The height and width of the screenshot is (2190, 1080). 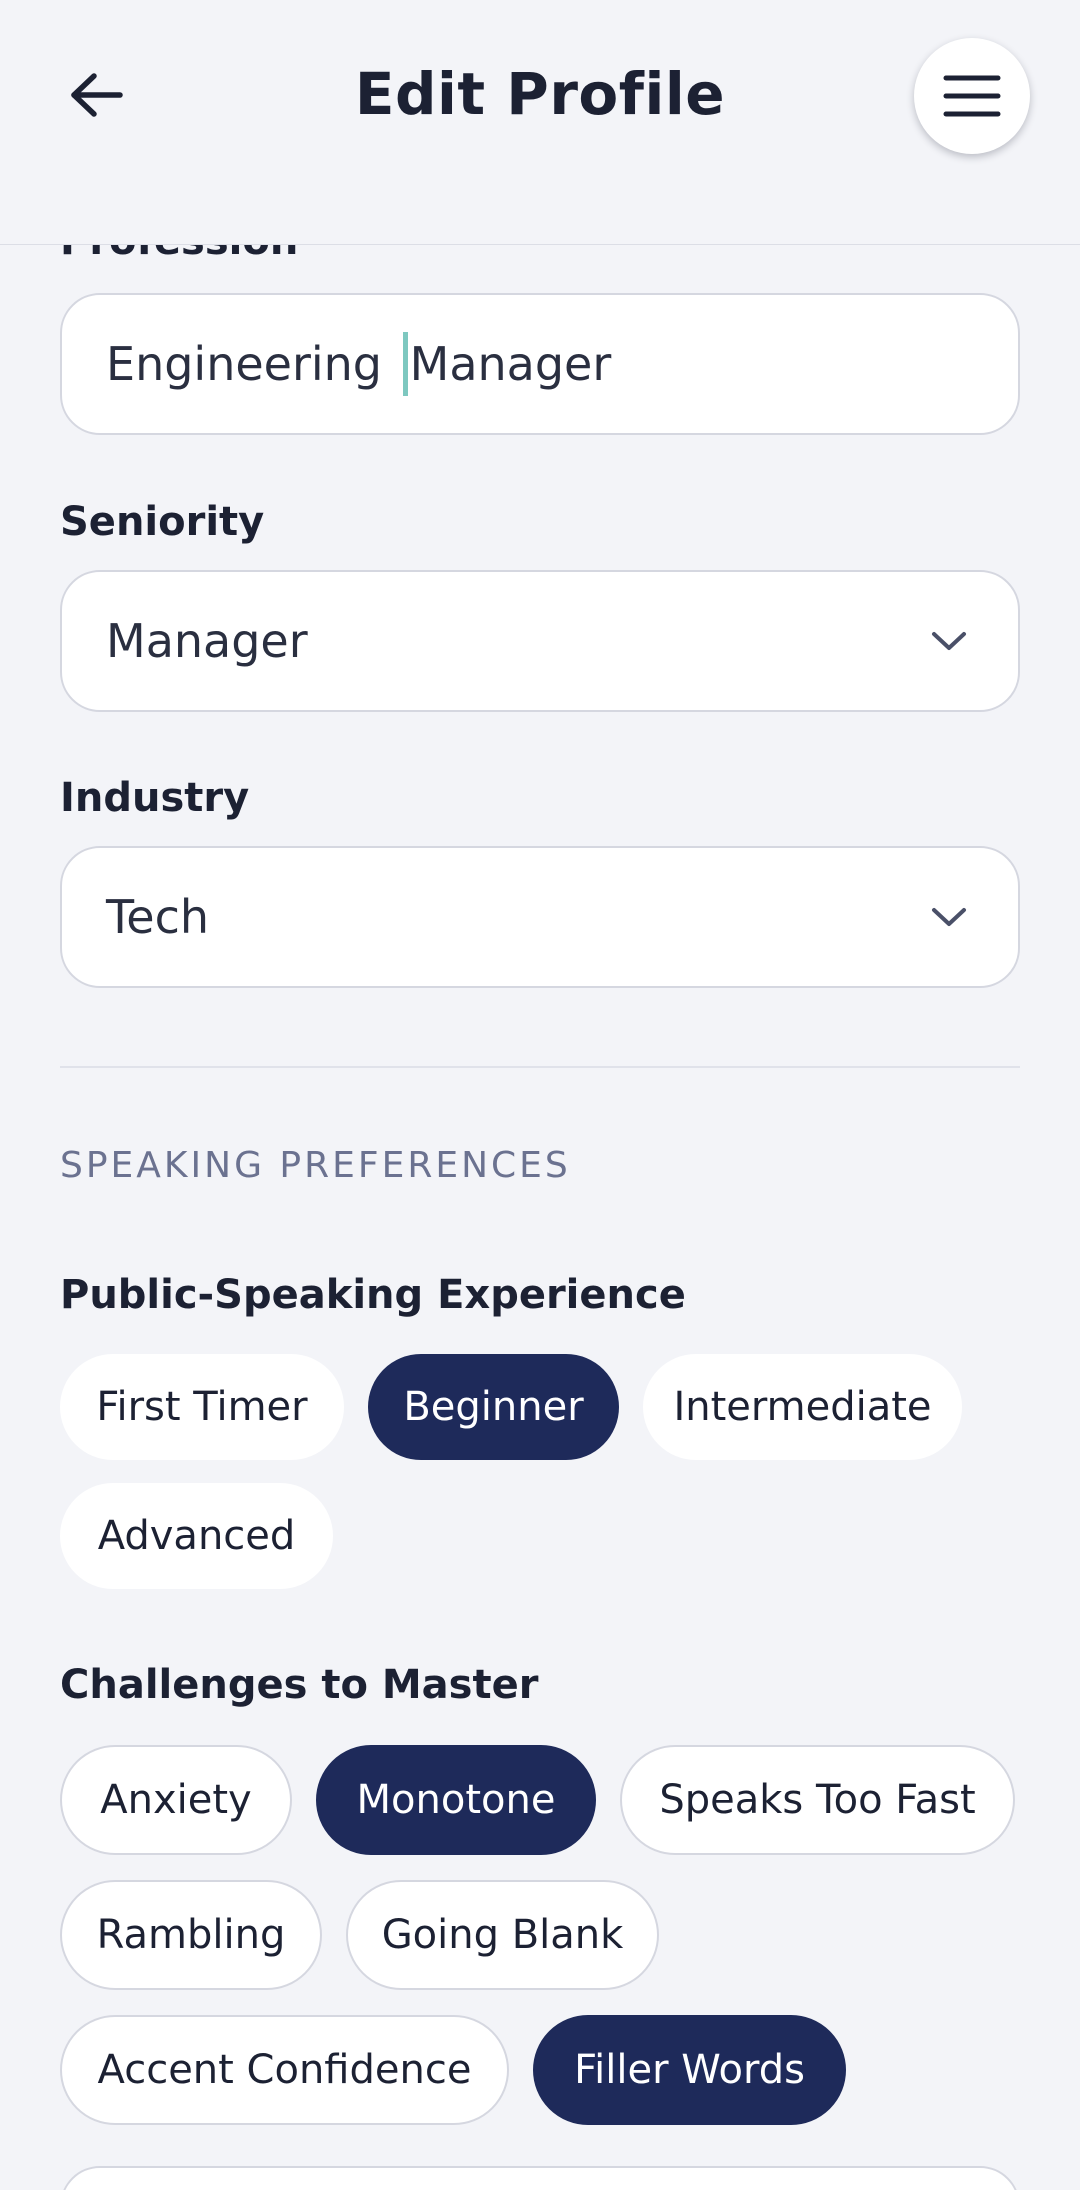 What do you see at coordinates (540, 122) in the screenshot?
I see `app-header: Edit Profile` at bounding box center [540, 122].